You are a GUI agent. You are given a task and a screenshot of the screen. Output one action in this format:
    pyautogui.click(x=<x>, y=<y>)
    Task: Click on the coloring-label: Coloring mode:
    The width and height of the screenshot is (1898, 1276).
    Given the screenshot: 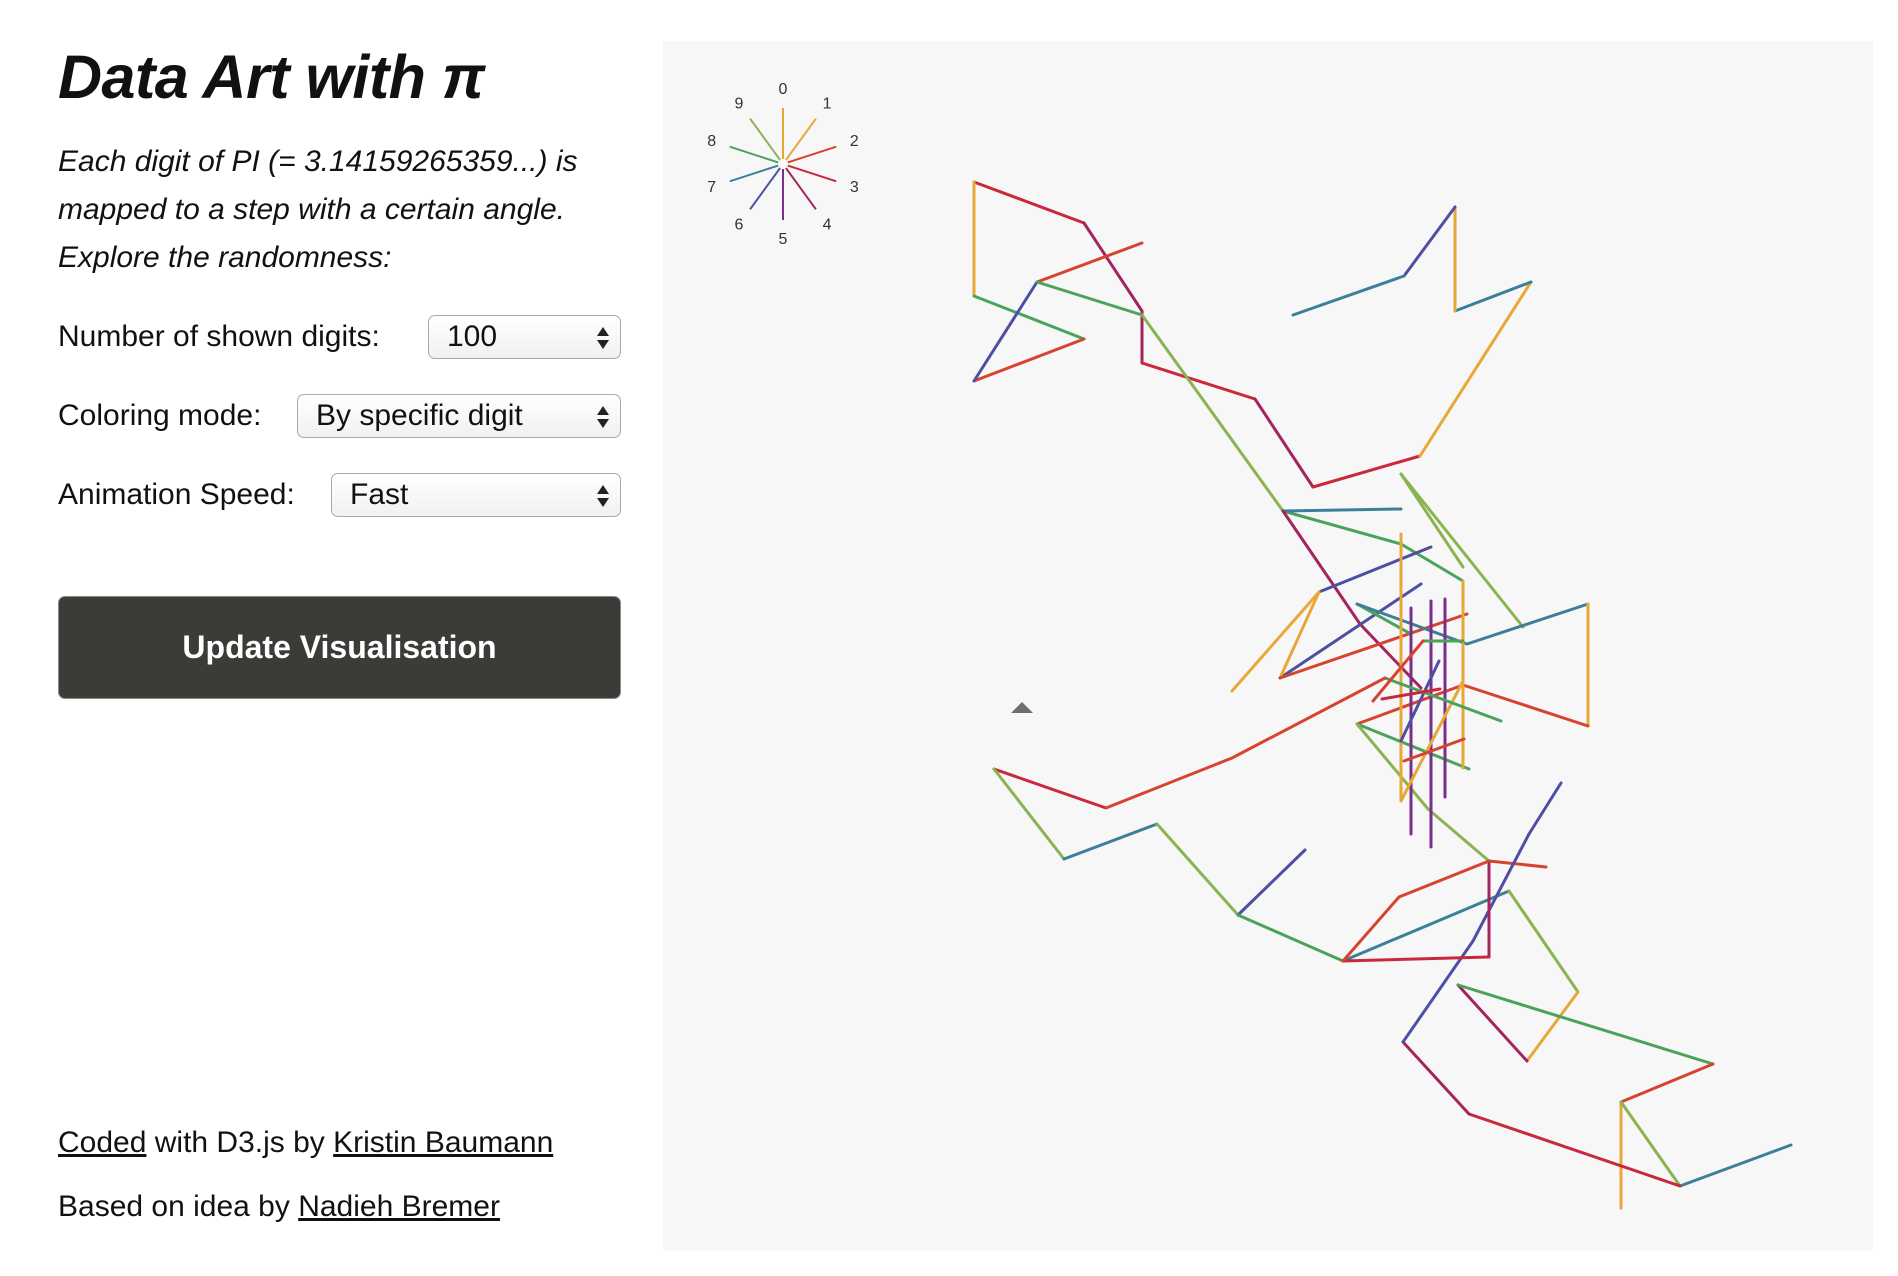 What is the action you would take?
    pyautogui.click(x=160, y=415)
    